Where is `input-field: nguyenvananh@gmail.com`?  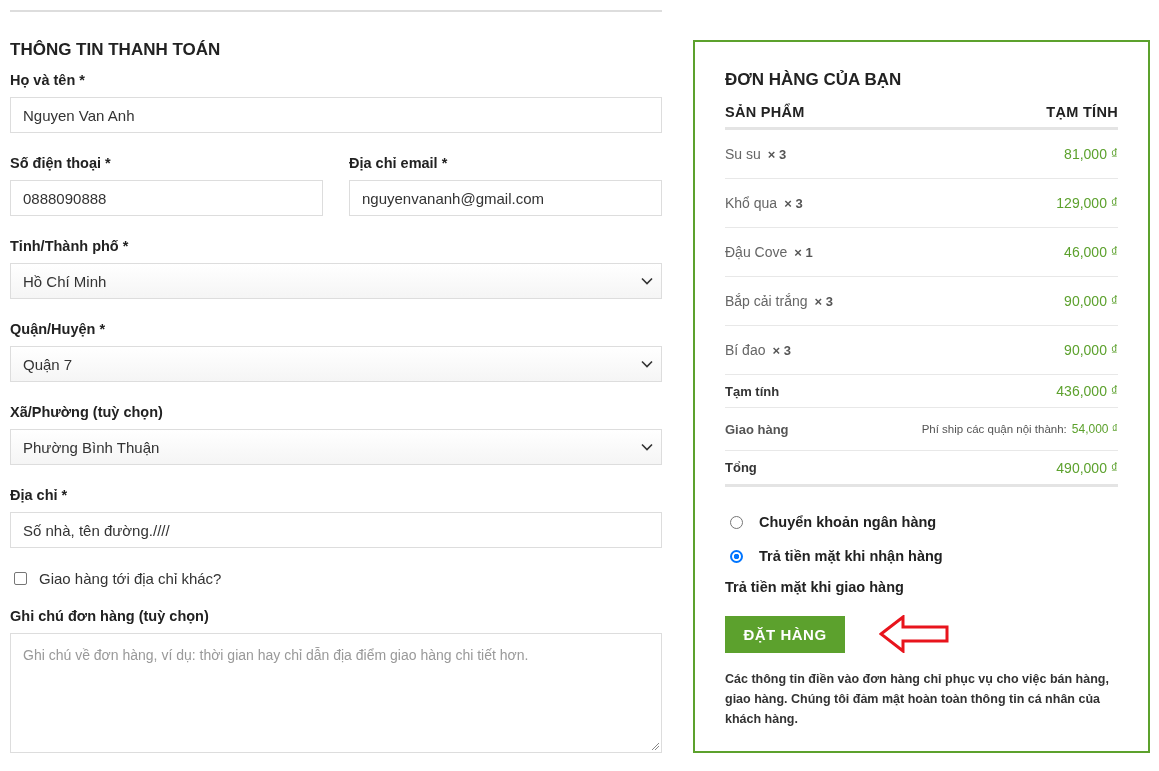
input-field: nguyenvananh@gmail.com is located at coordinates (505, 198).